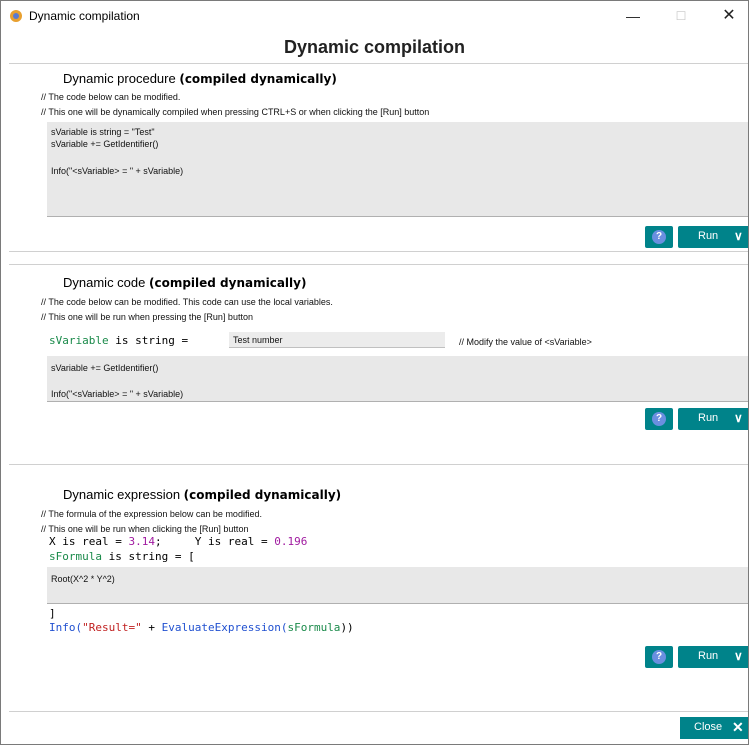 The image size is (749, 745). What do you see at coordinates (122, 340) in the screenshot?
I see `variable-declaration: sVariable is string =` at bounding box center [122, 340].